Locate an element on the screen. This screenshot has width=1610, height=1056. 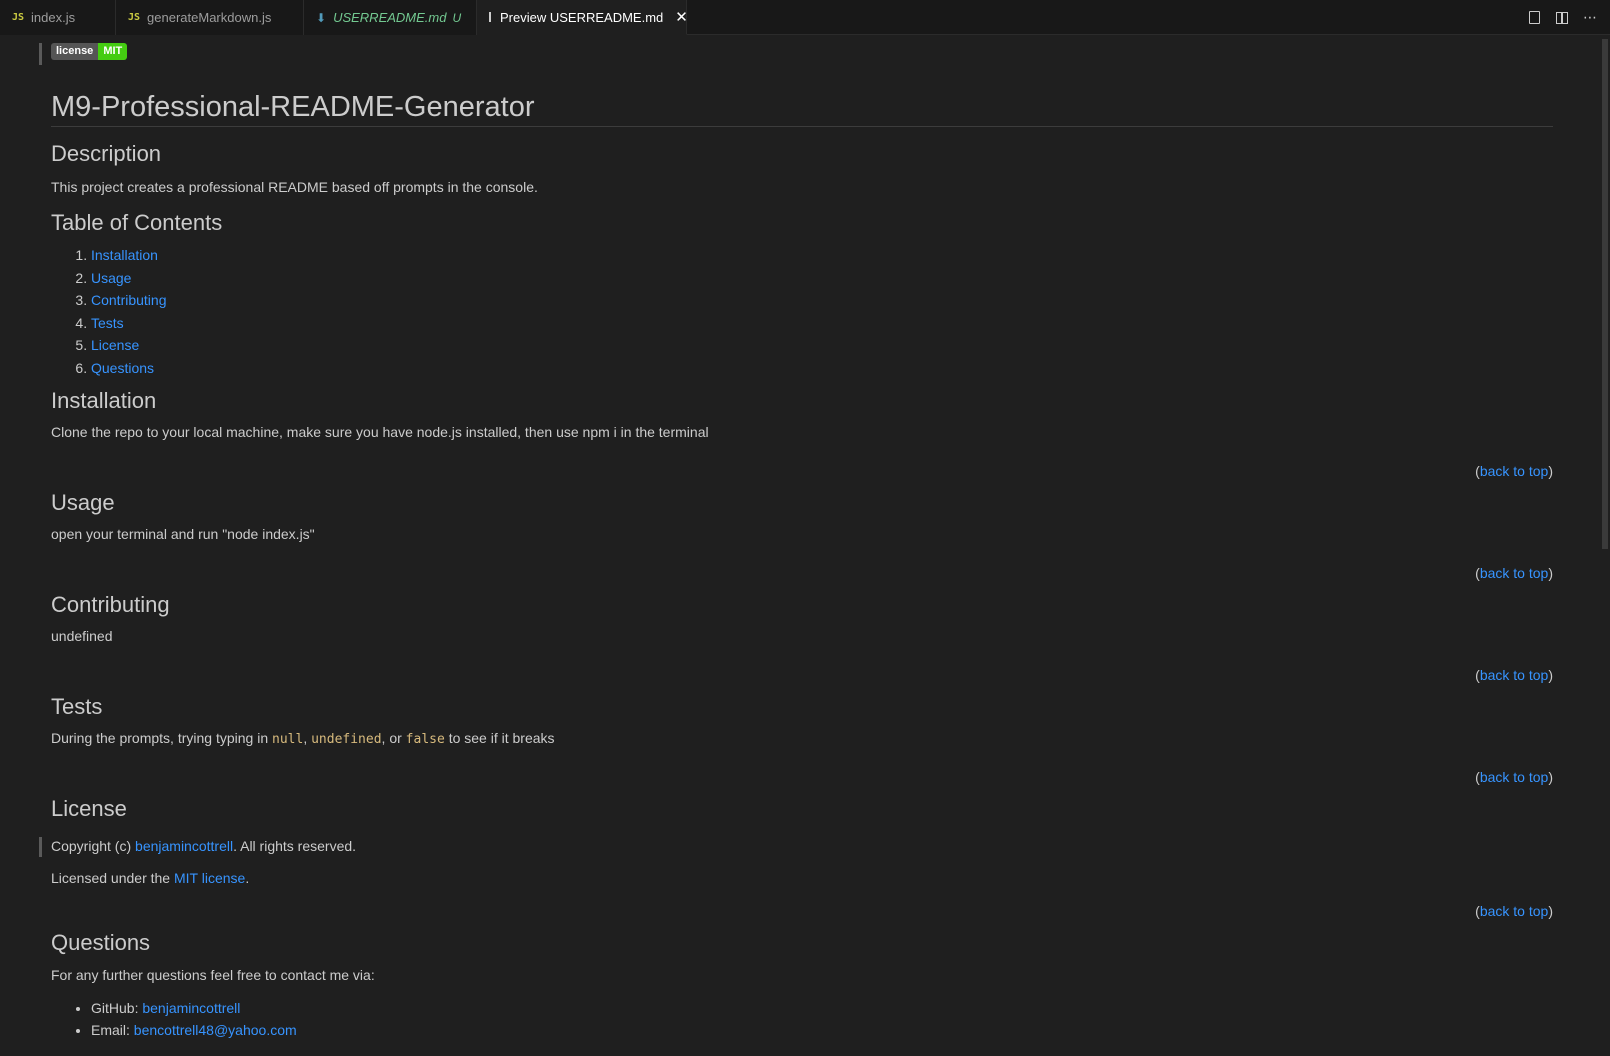
tab-generatemarkdown-js: JS generateMarkdown.js is located at coordinates (210, 17).